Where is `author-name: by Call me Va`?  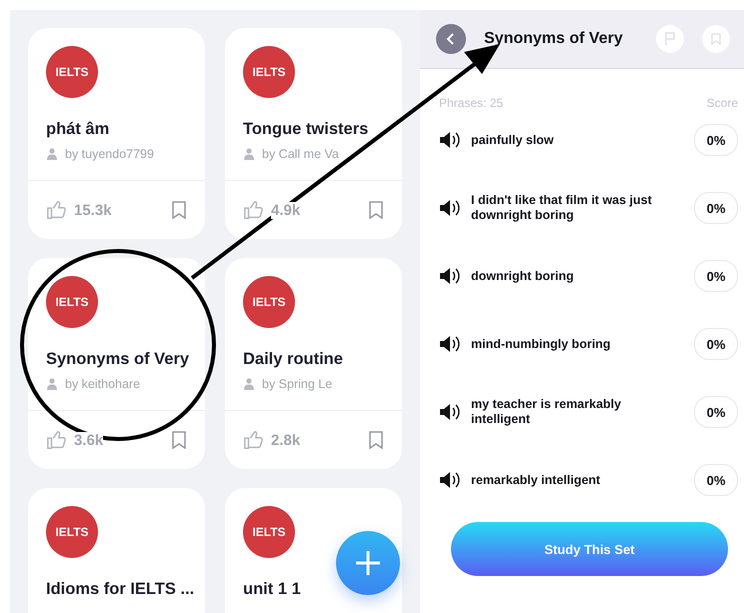 author-name: by Call me Va is located at coordinates (300, 154).